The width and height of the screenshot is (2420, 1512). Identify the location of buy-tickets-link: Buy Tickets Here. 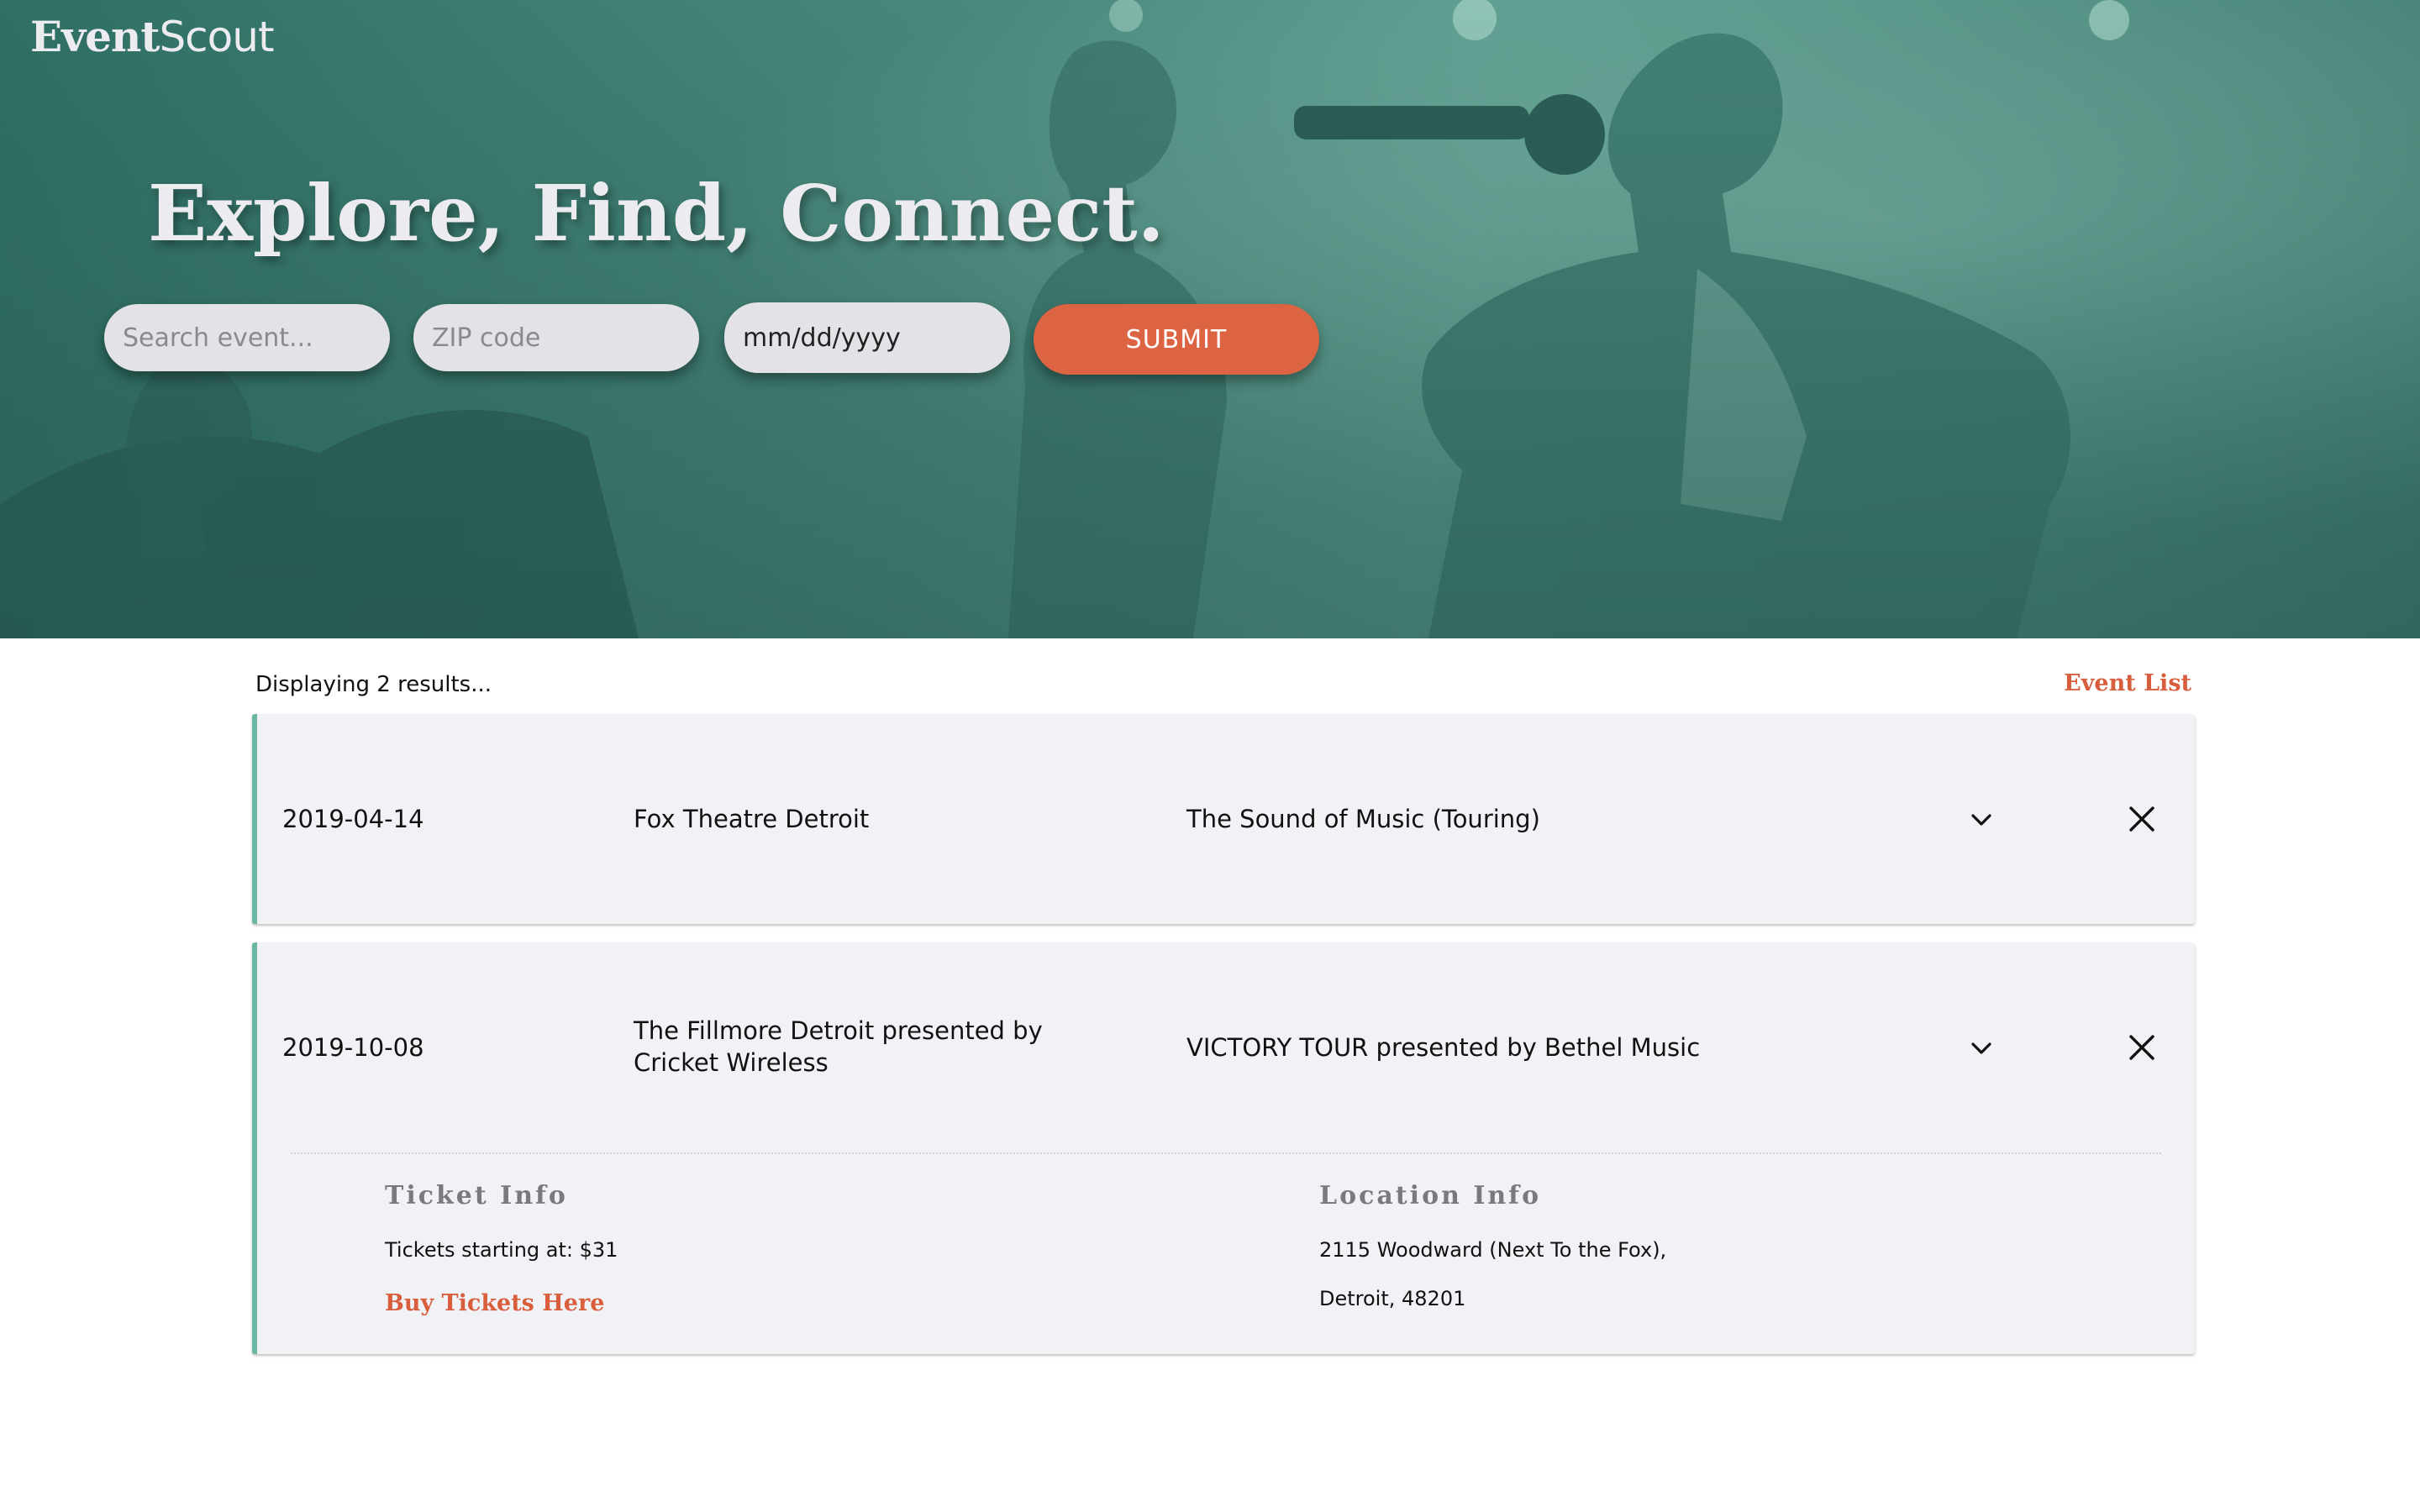
(495, 1303).